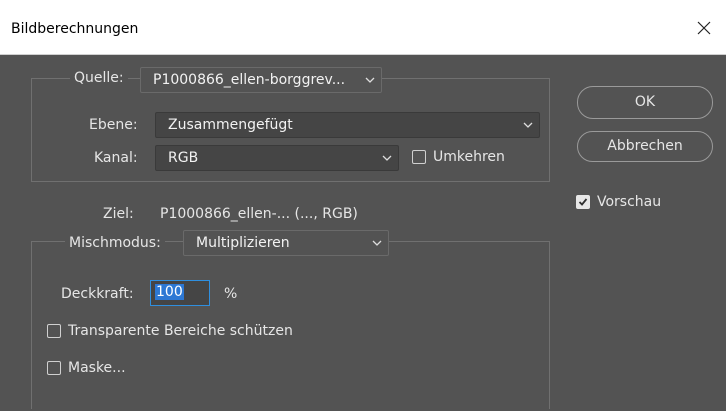 The height and width of the screenshot is (411, 726). Describe the element at coordinates (231, 294) in the screenshot. I see `opacity-unit: %` at that location.